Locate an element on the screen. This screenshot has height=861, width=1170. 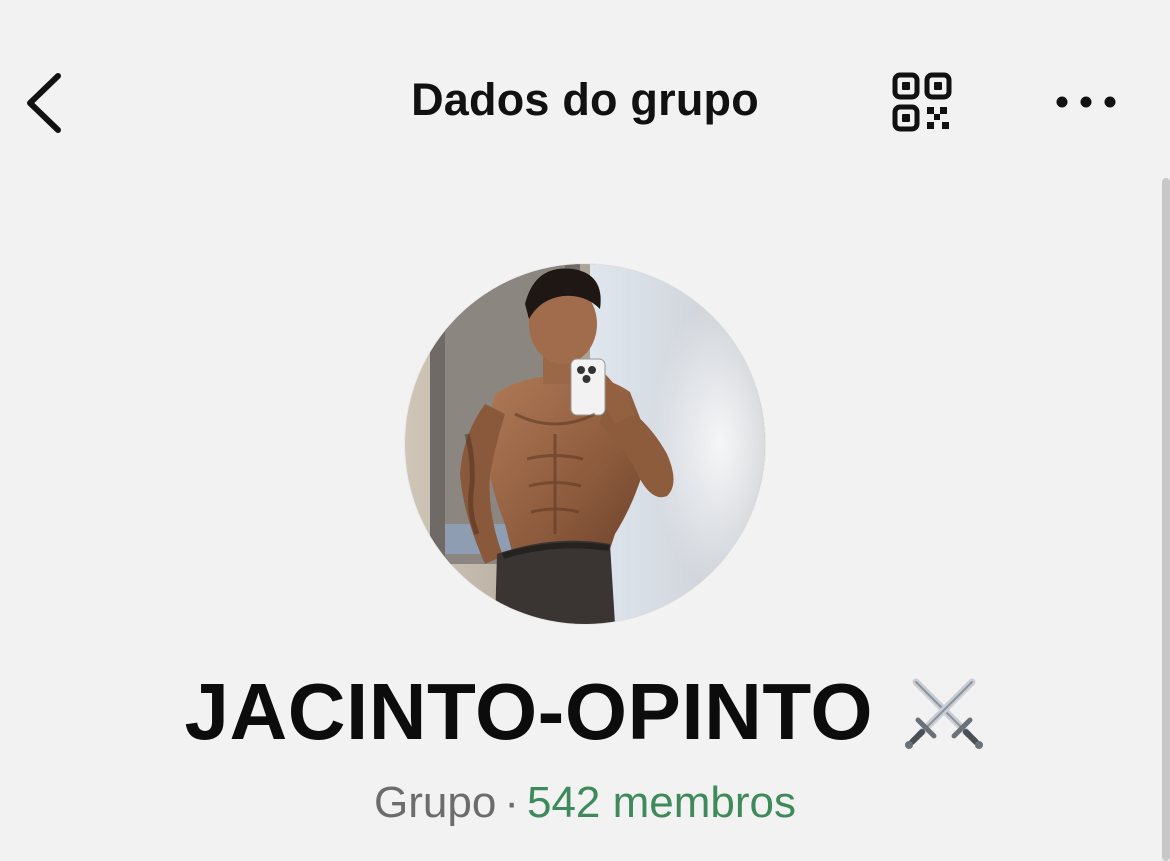
avatar-photo is located at coordinates (585, 444).